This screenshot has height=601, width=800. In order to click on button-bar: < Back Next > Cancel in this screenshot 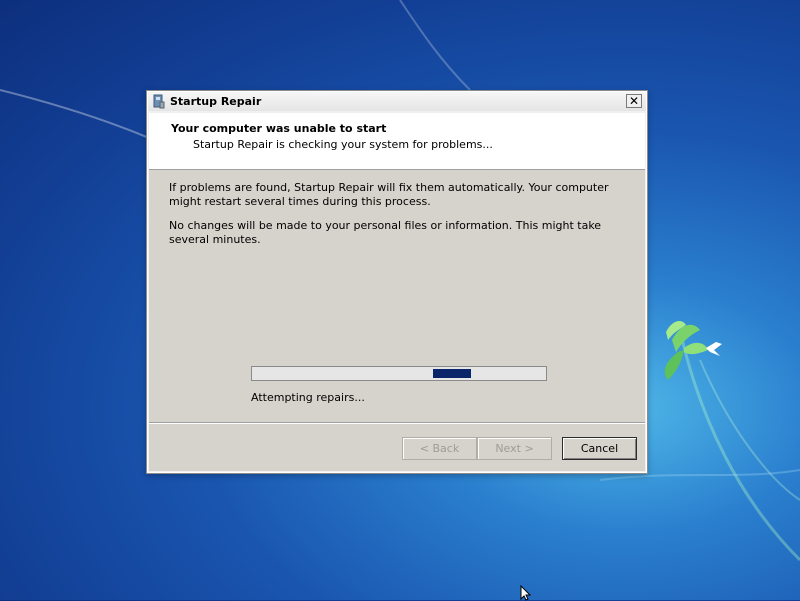, I will do `click(397, 446)`.